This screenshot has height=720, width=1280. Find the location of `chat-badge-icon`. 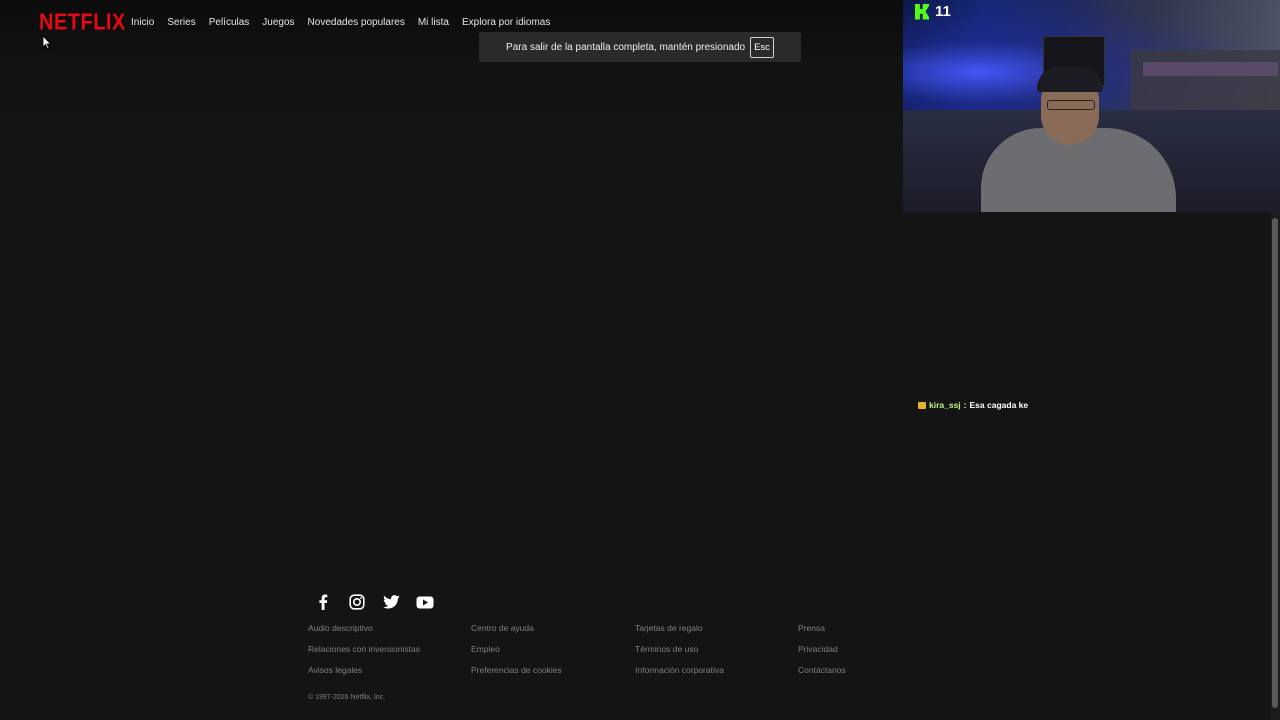

chat-badge-icon is located at coordinates (922, 405).